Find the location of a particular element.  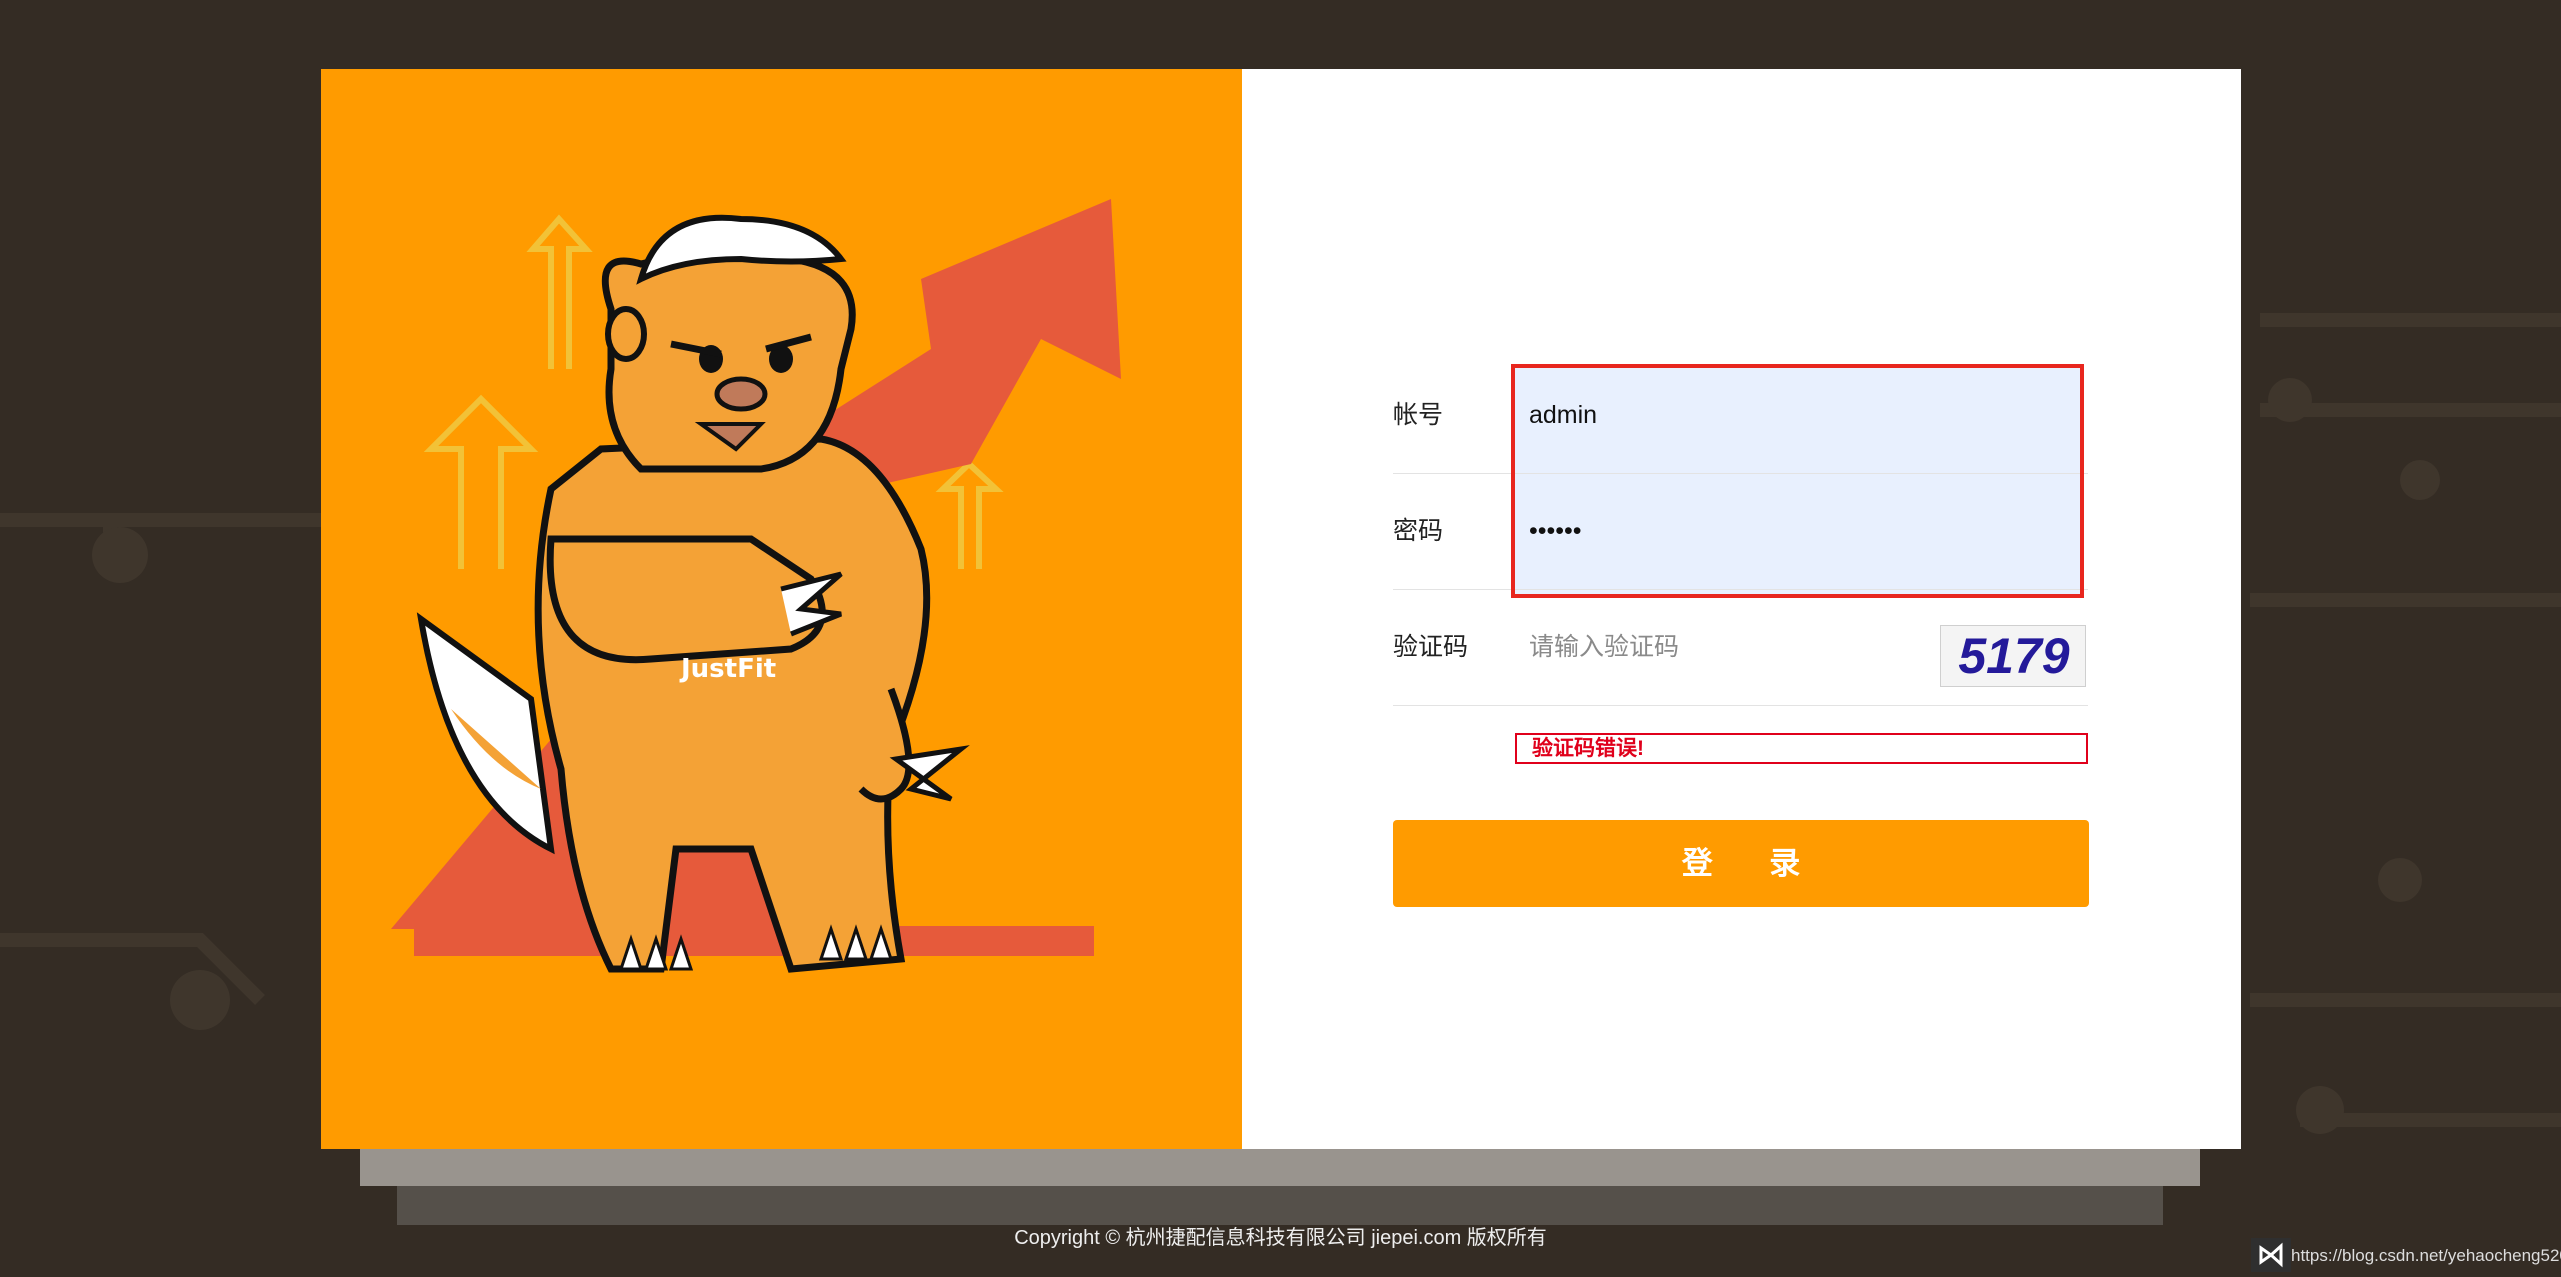

captcha-code: 5179 is located at coordinates (2014, 656).